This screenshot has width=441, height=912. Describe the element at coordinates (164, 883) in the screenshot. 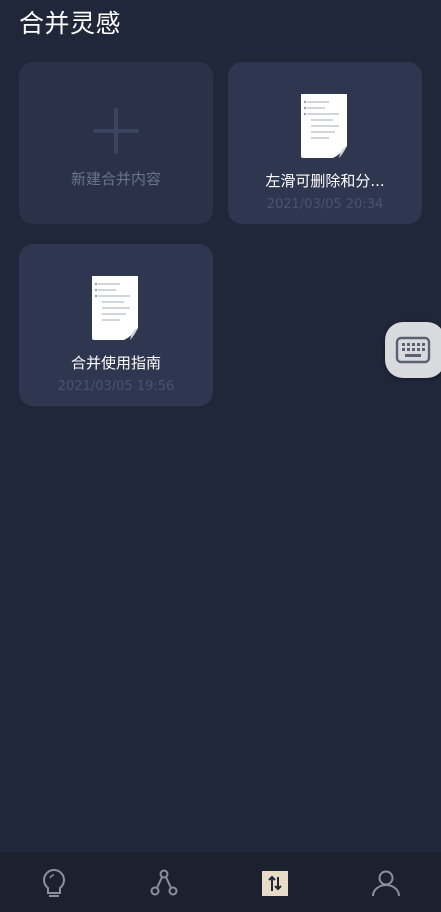

I see `share-nodes-icon` at that location.